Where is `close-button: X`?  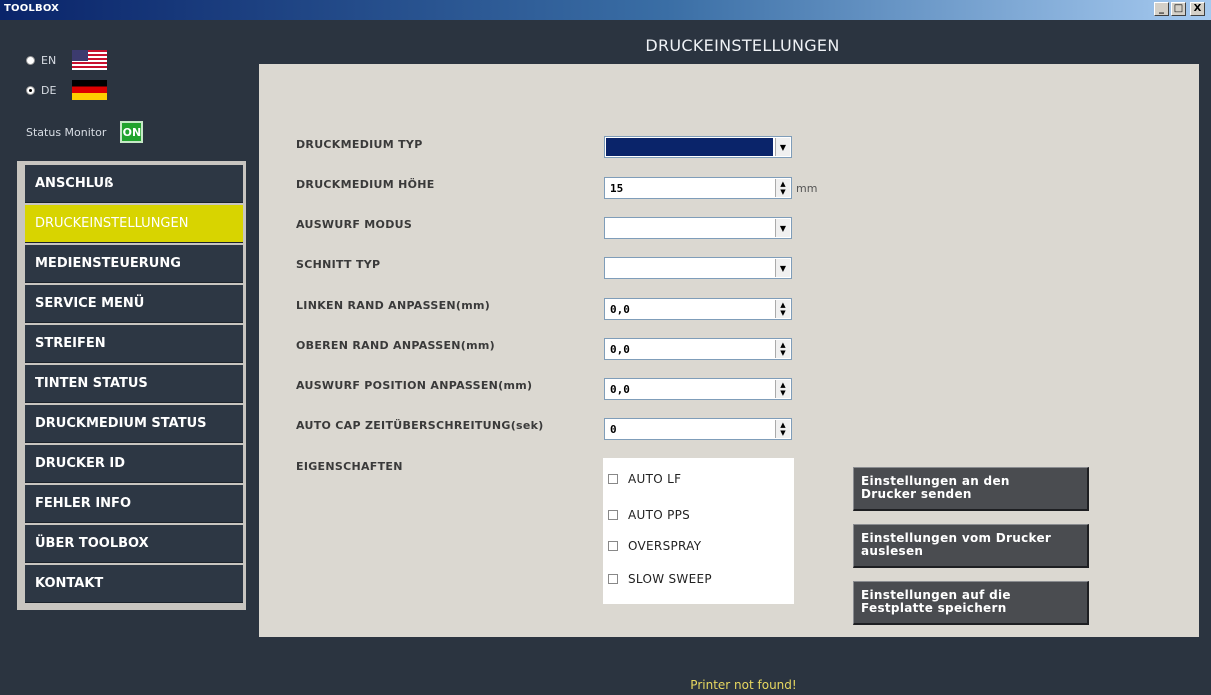
close-button: X is located at coordinates (1197, 9).